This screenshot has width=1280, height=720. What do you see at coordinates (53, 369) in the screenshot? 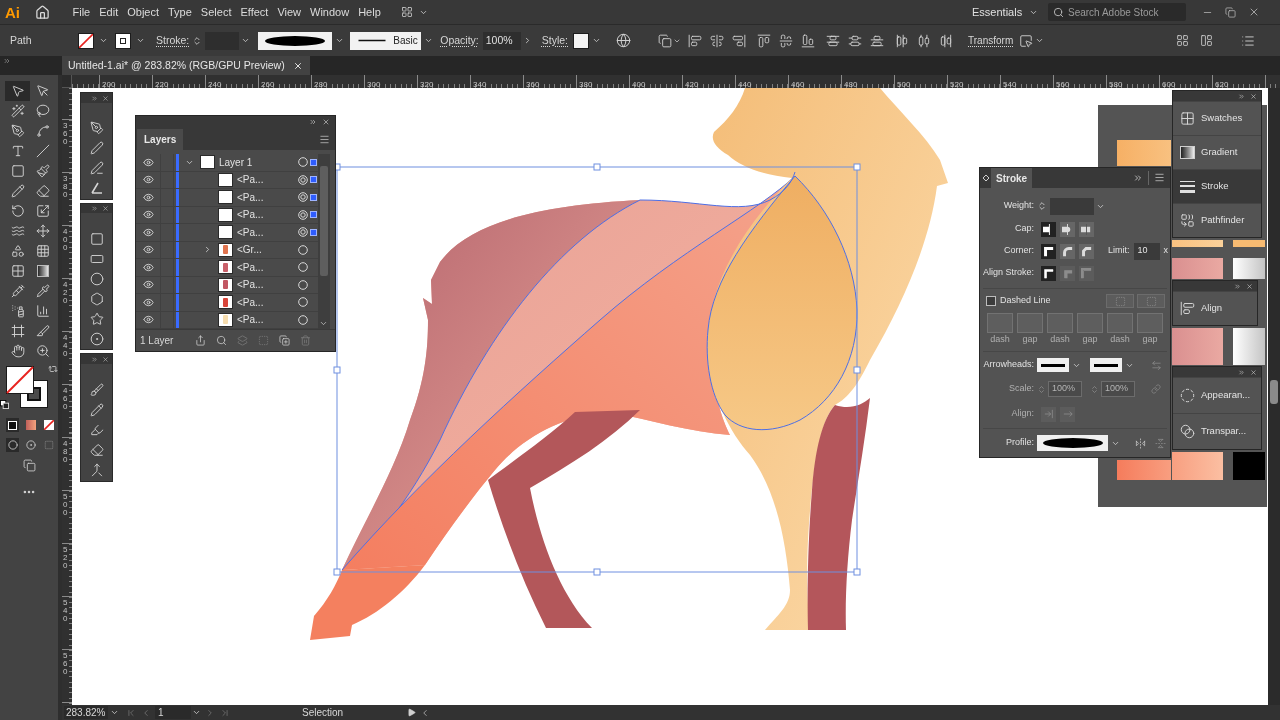
I see `swap-arrows-icon` at bounding box center [53, 369].